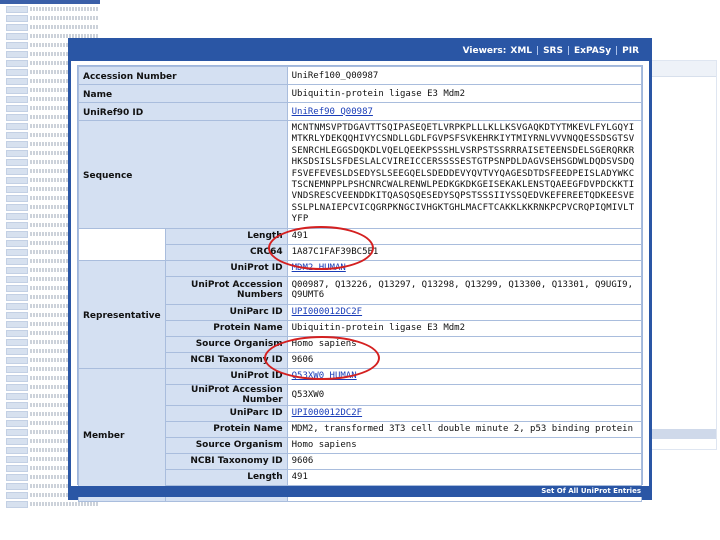 This screenshot has width=720, height=540. Describe the element at coordinates (122, 314) in the screenshot. I see `representative-label: Representative` at that location.